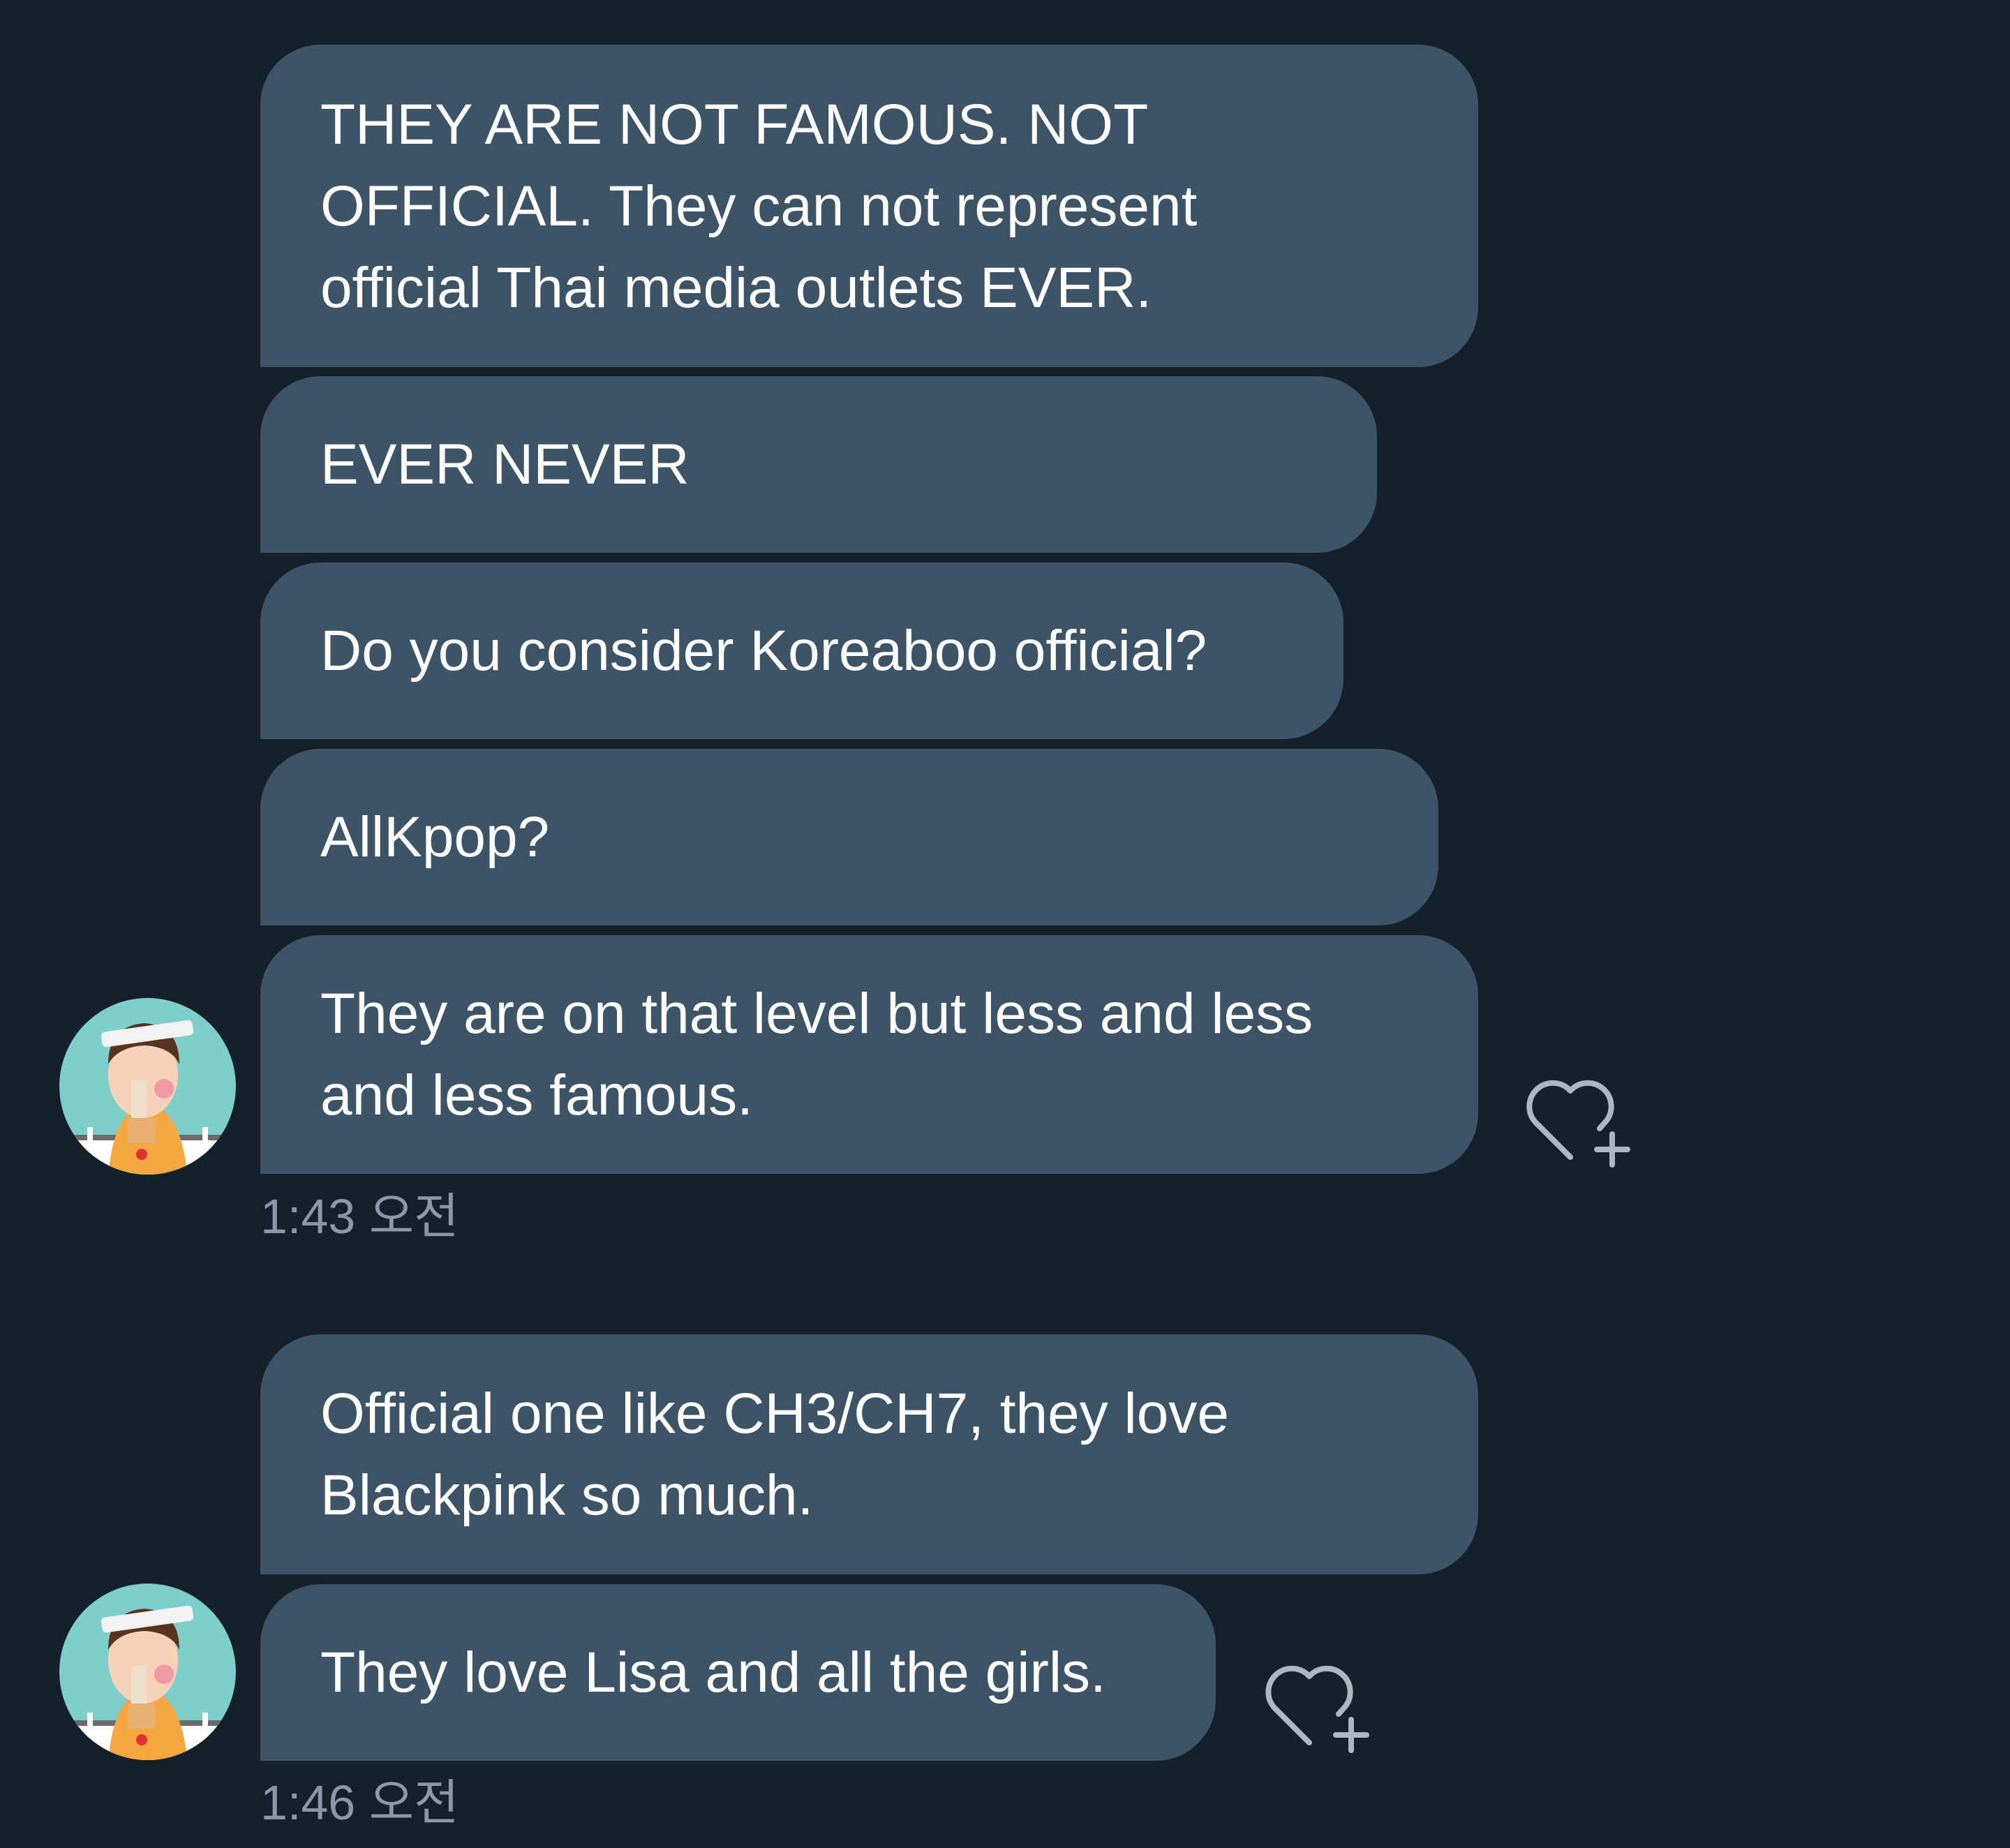  What do you see at coordinates (816, 1013) in the screenshot?
I see `message-text-line: They are on that level but less and less` at bounding box center [816, 1013].